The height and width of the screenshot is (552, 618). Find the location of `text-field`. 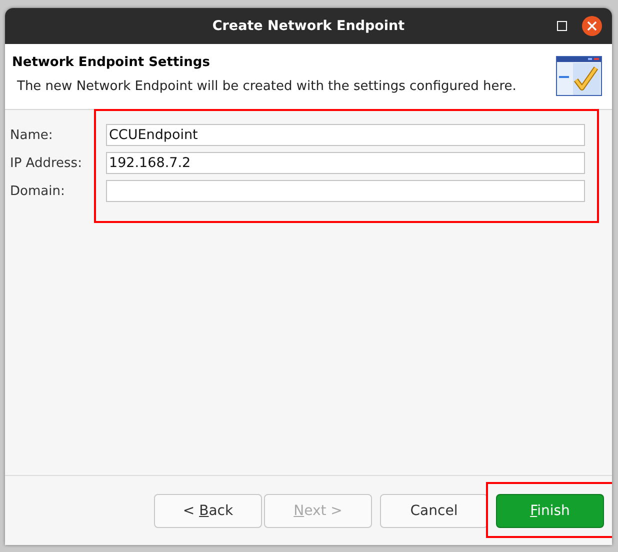

text-field is located at coordinates (345, 191).